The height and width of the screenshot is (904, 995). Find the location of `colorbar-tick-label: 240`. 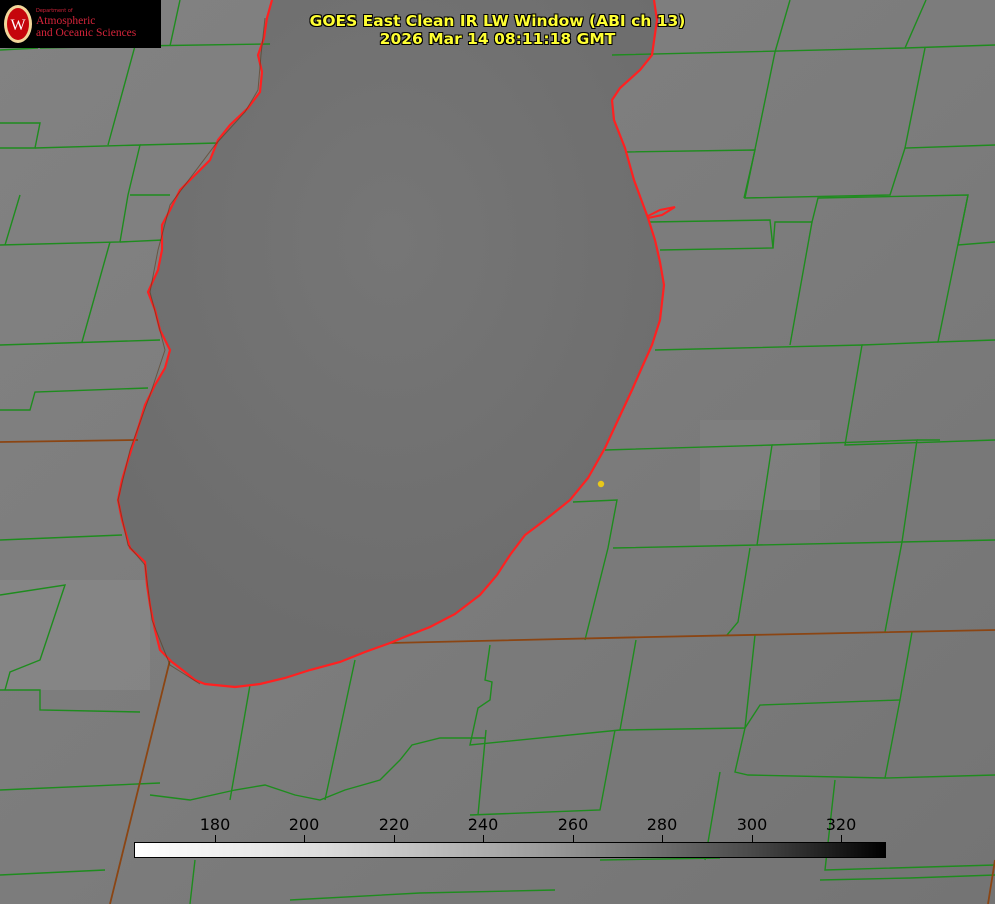

colorbar-tick-label: 240 is located at coordinates (483, 824).